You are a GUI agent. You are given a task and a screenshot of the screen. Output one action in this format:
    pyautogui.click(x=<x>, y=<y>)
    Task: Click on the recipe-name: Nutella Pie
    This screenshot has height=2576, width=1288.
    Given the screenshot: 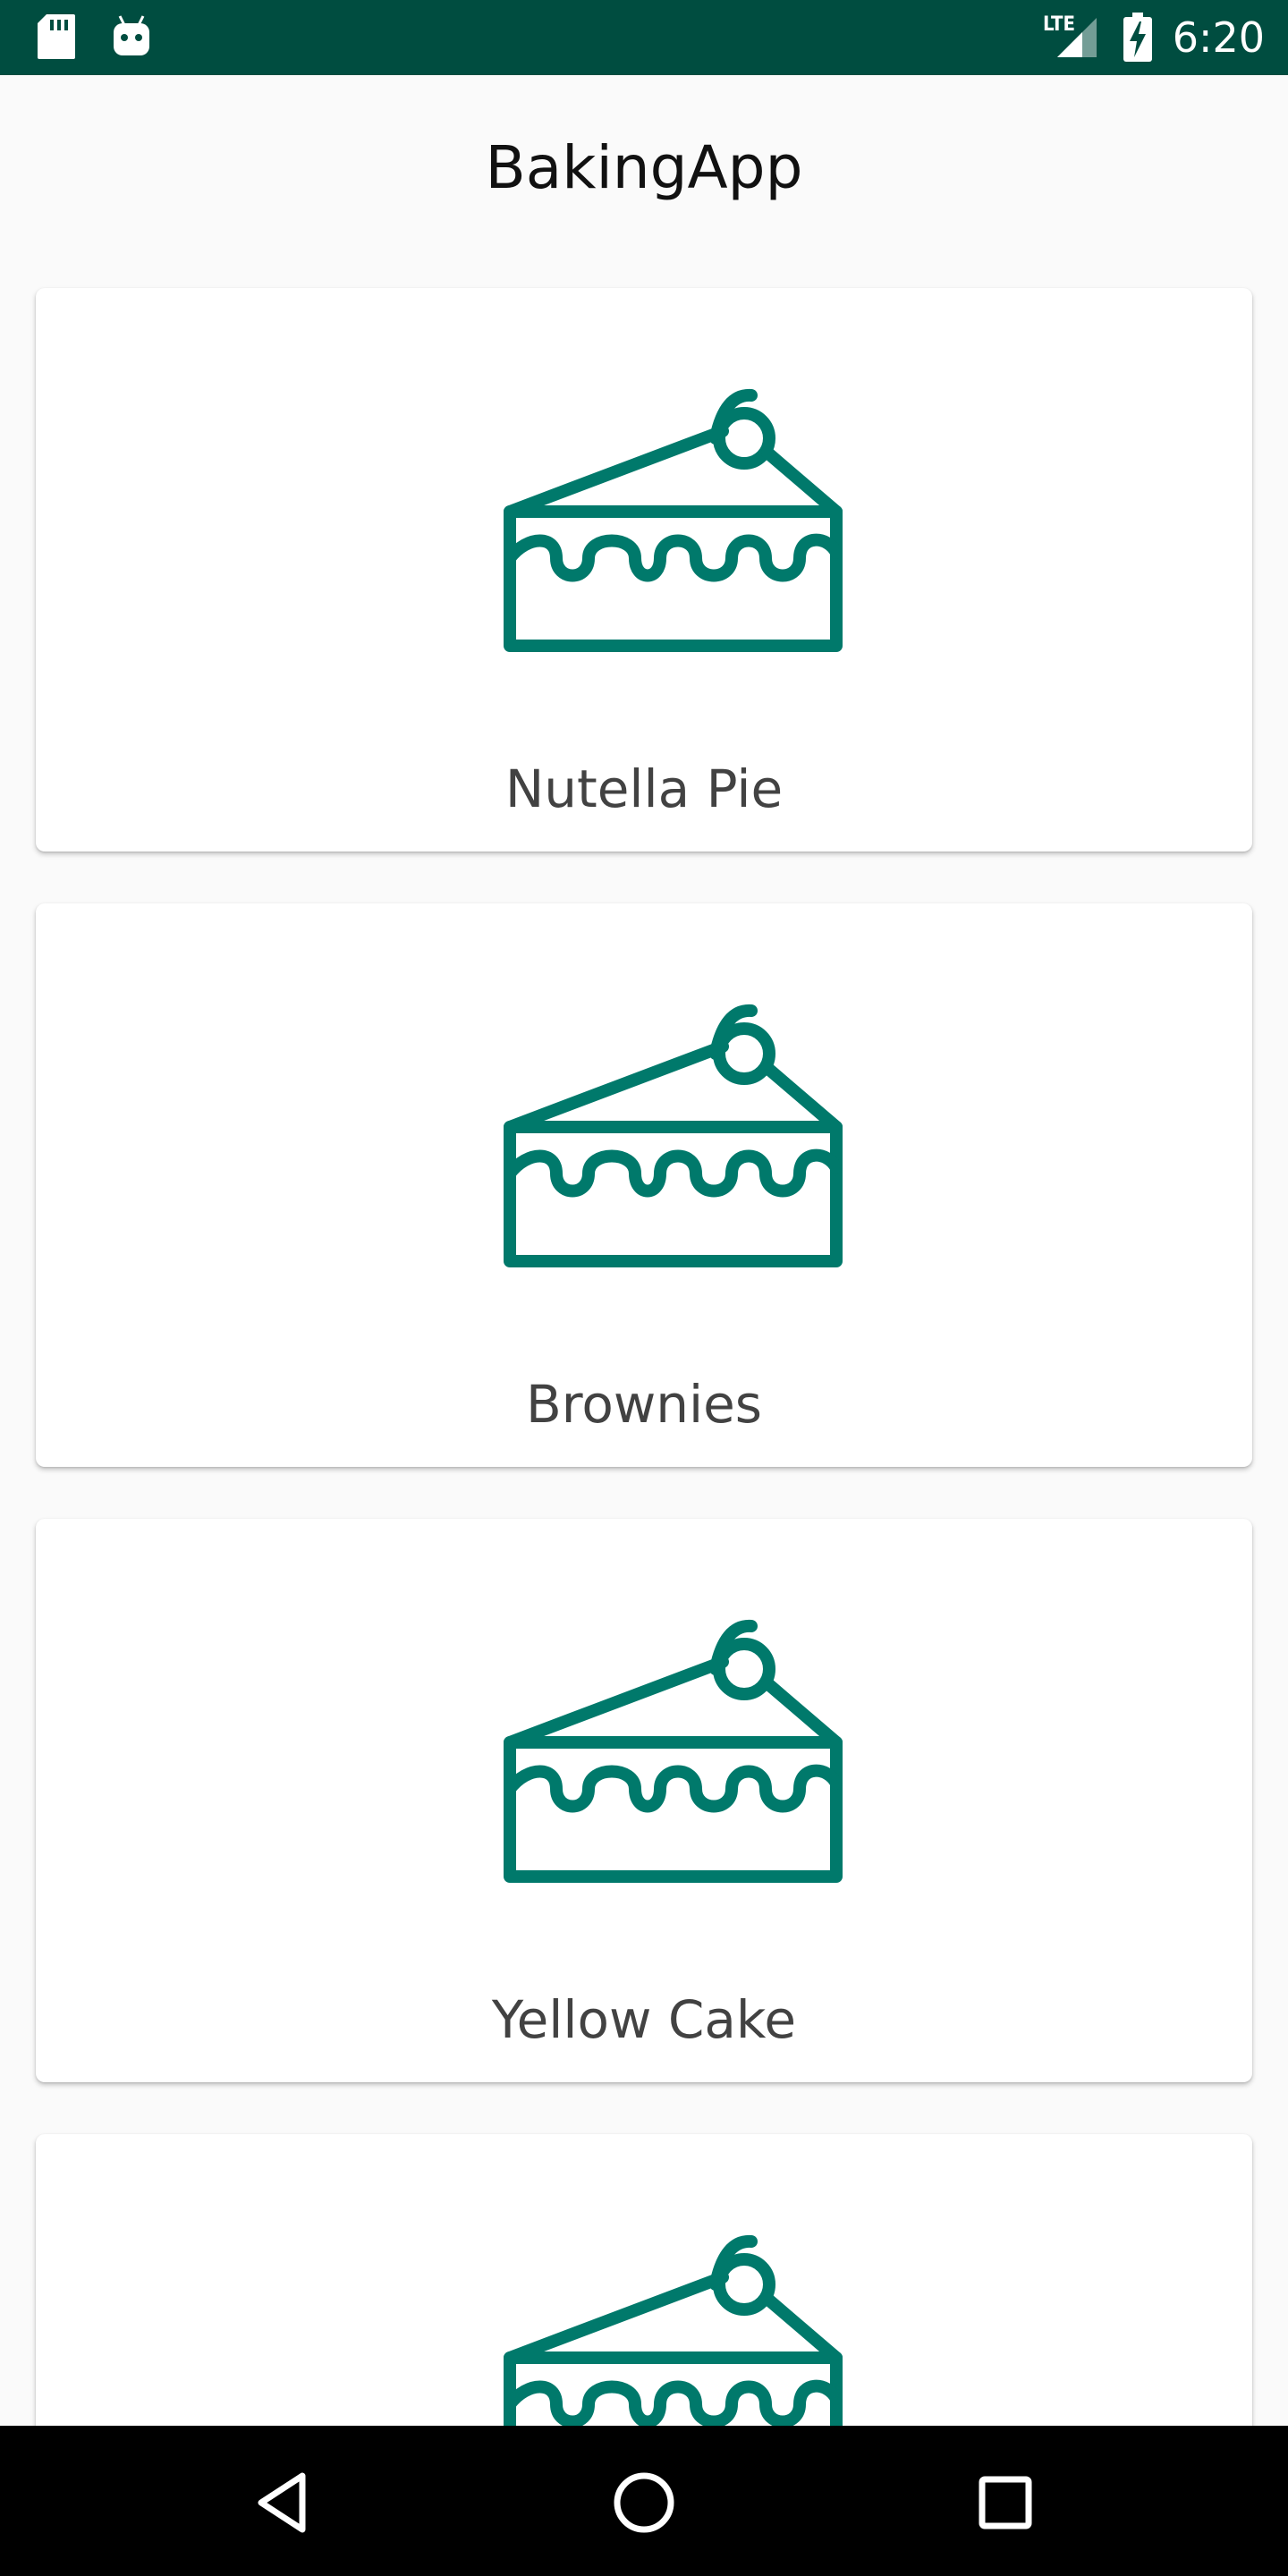 What is the action you would take?
    pyautogui.click(x=644, y=788)
    